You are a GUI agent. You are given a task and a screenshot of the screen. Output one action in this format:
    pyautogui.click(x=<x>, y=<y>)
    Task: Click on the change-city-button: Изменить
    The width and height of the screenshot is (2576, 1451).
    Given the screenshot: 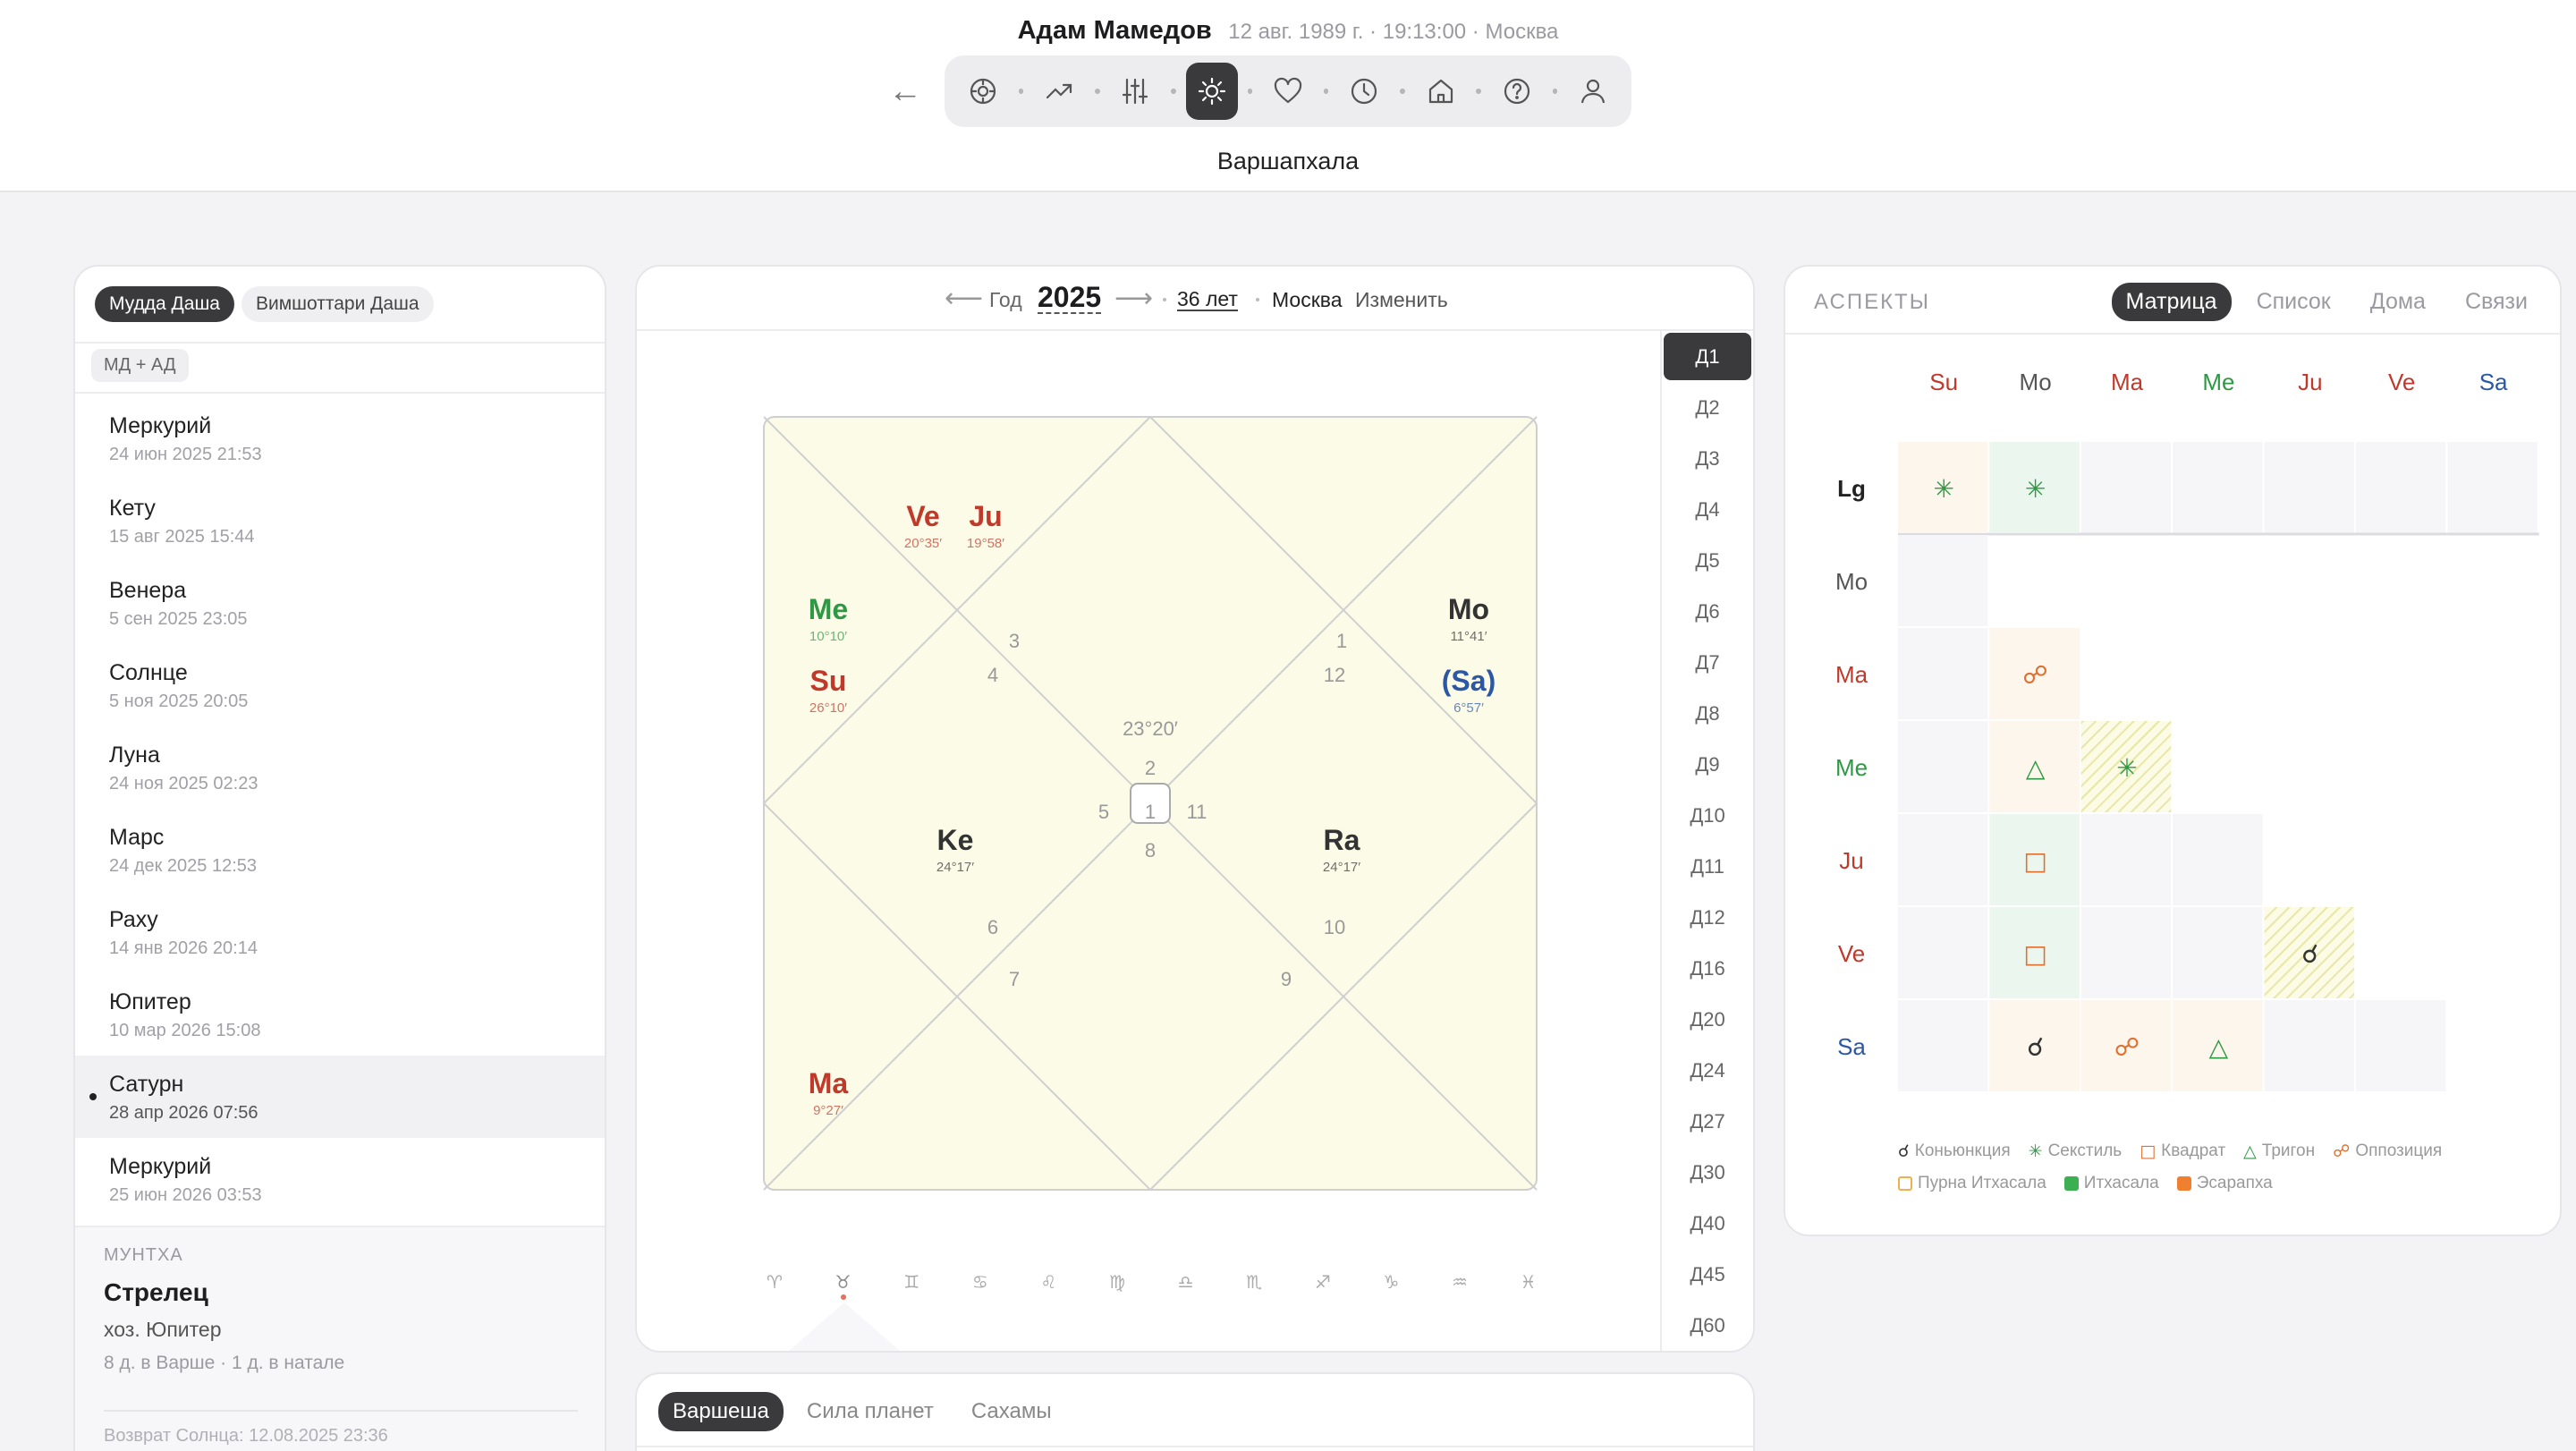 What is the action you would take?
    pyautogui.click(x=1401, y=300)
    